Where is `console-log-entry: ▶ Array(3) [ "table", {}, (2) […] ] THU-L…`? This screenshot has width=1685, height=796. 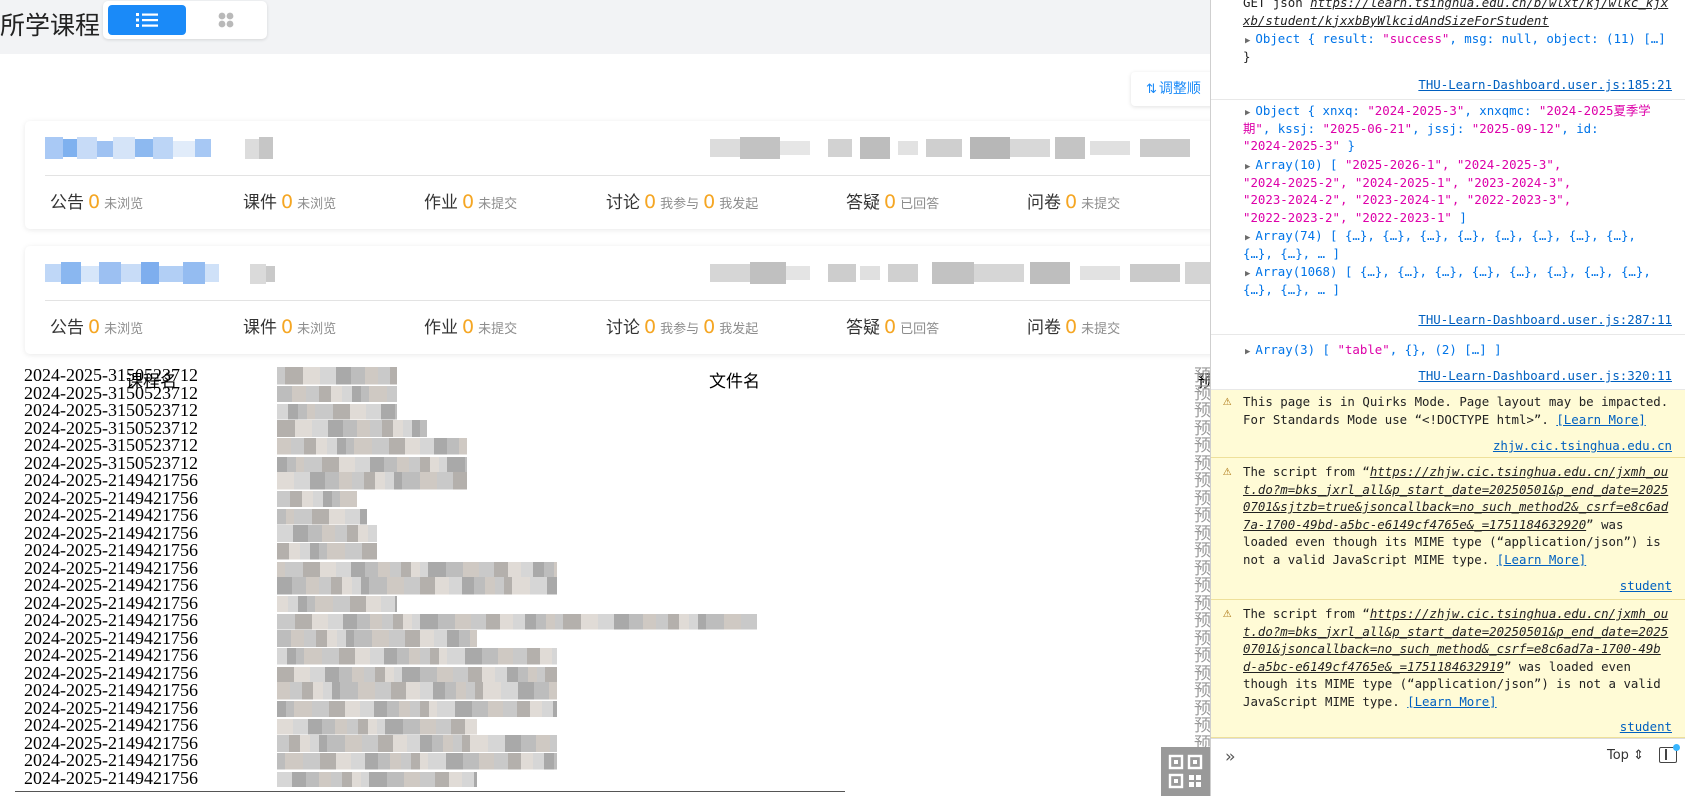
console-log-entry: ▶ Array(3) [ "table", {}, (2) […] ] THU-L… is located at coordinates (1448, 362).